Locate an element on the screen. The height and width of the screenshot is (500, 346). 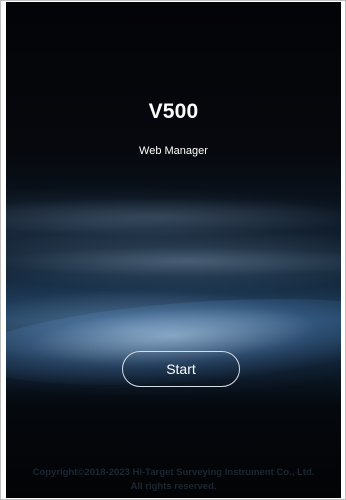
app-subtitle: Web Manager is located at coordinates (173, 151).